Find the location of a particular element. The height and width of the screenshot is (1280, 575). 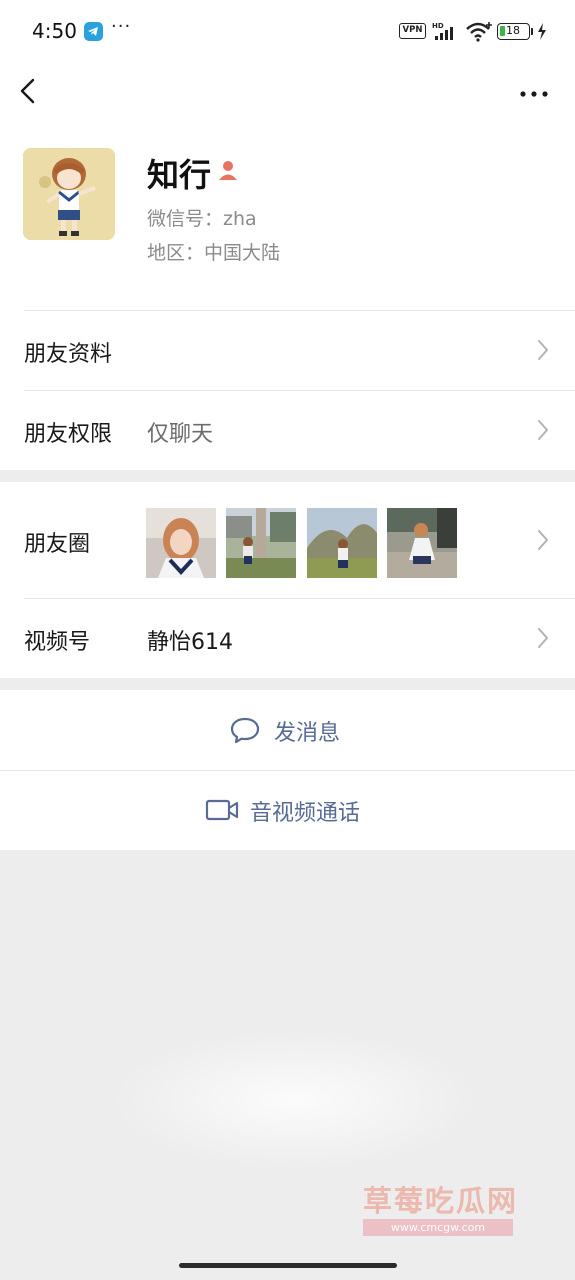

battery-level: 18 is located at coordinates (513, 30).